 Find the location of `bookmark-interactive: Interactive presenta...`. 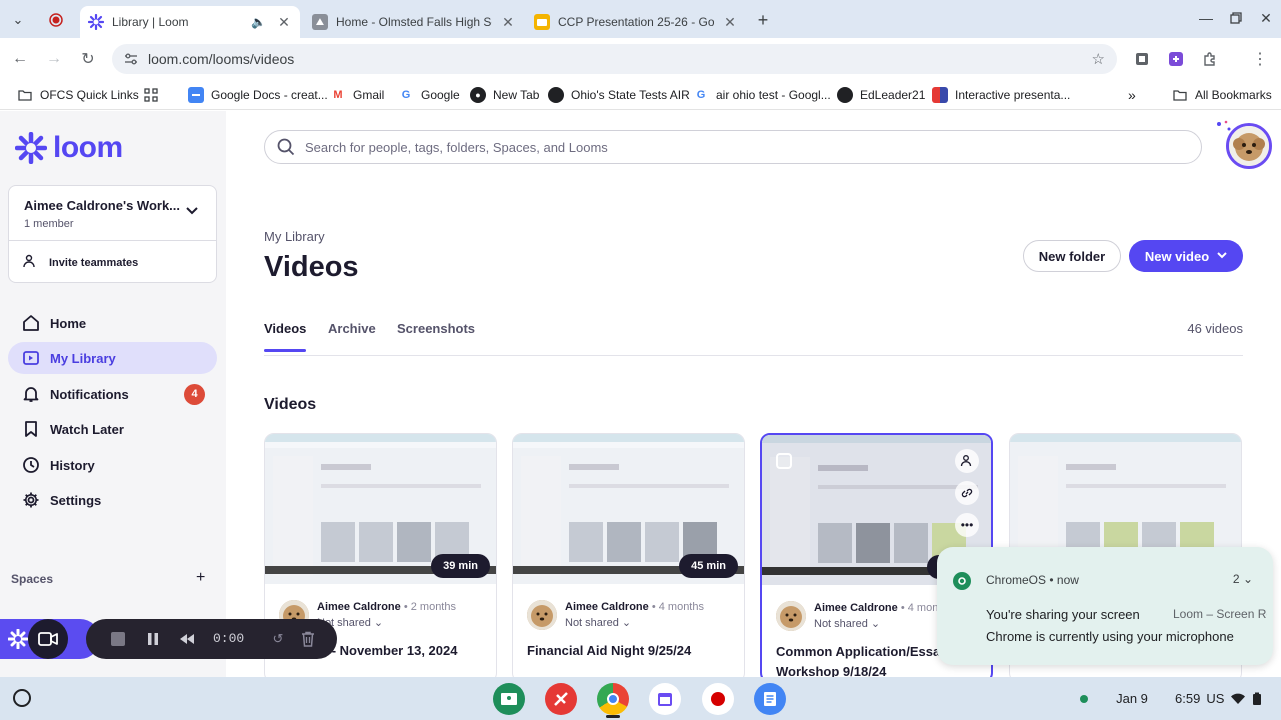

bookmark-interactive: Interactive presenta... is located at coordinates (1001, 95).